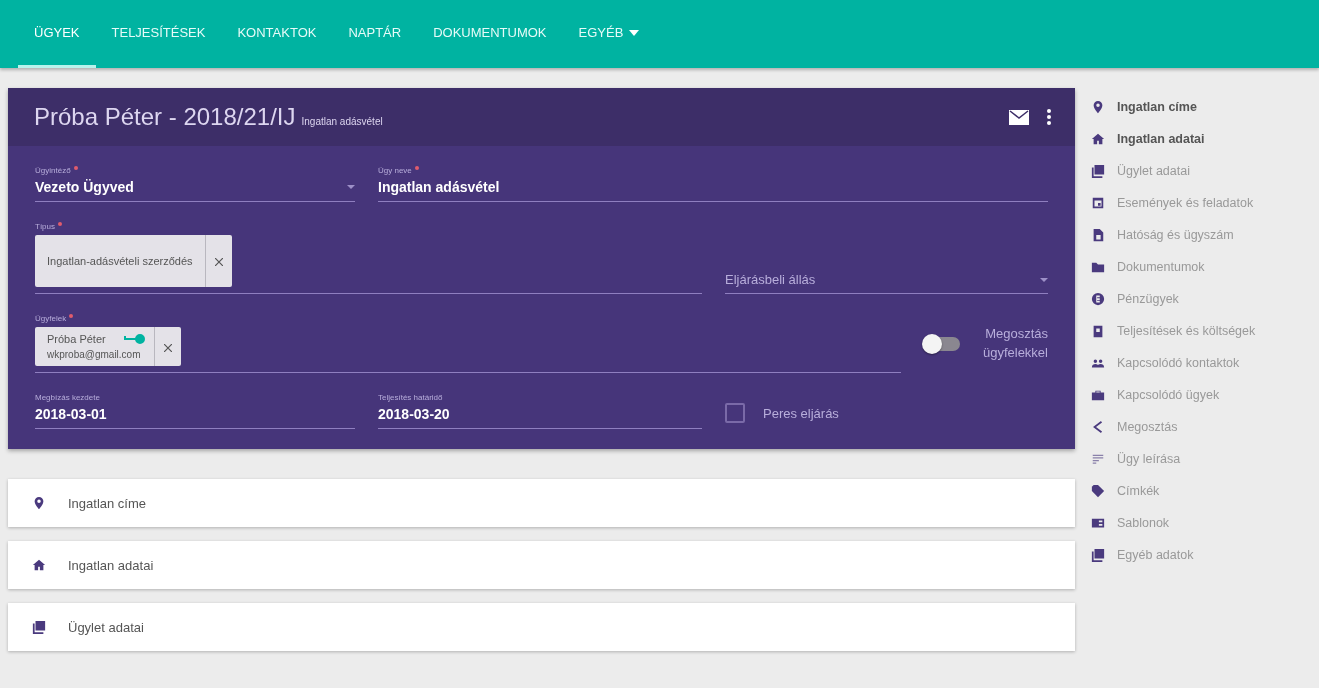  I want to click on procedure-status-select: Eljárásbeli állás, so click(886, 283).